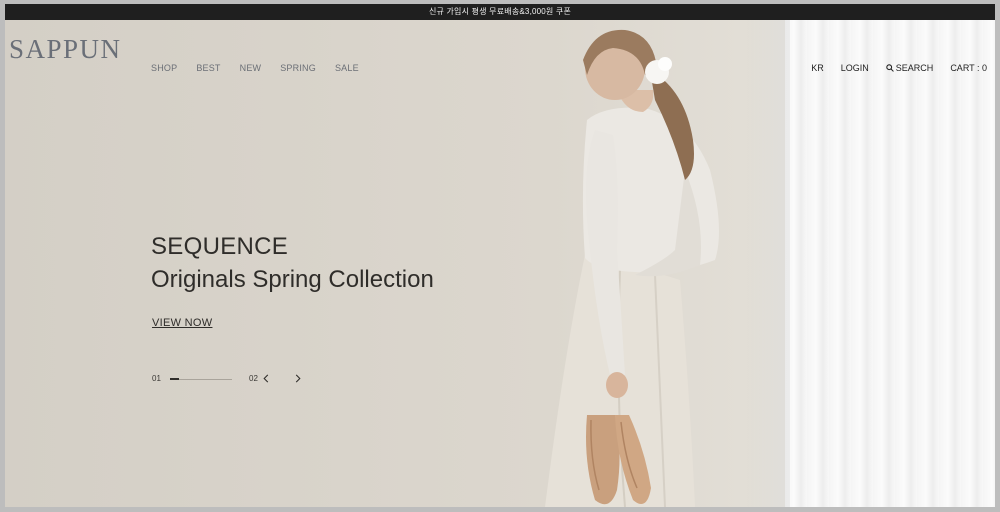  What do you see at coordinates (968, 68) in the screenshot?
I see `cart-link: CART : 0` at bounding box center [968, 68].